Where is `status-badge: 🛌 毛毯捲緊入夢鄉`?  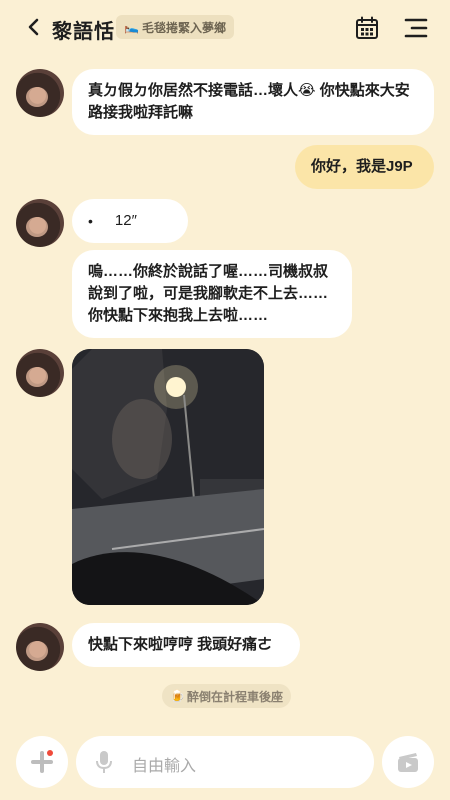 status-badge: 🛌 毛毯捲緊入夢鄉 is located at coordinates (175, 27).